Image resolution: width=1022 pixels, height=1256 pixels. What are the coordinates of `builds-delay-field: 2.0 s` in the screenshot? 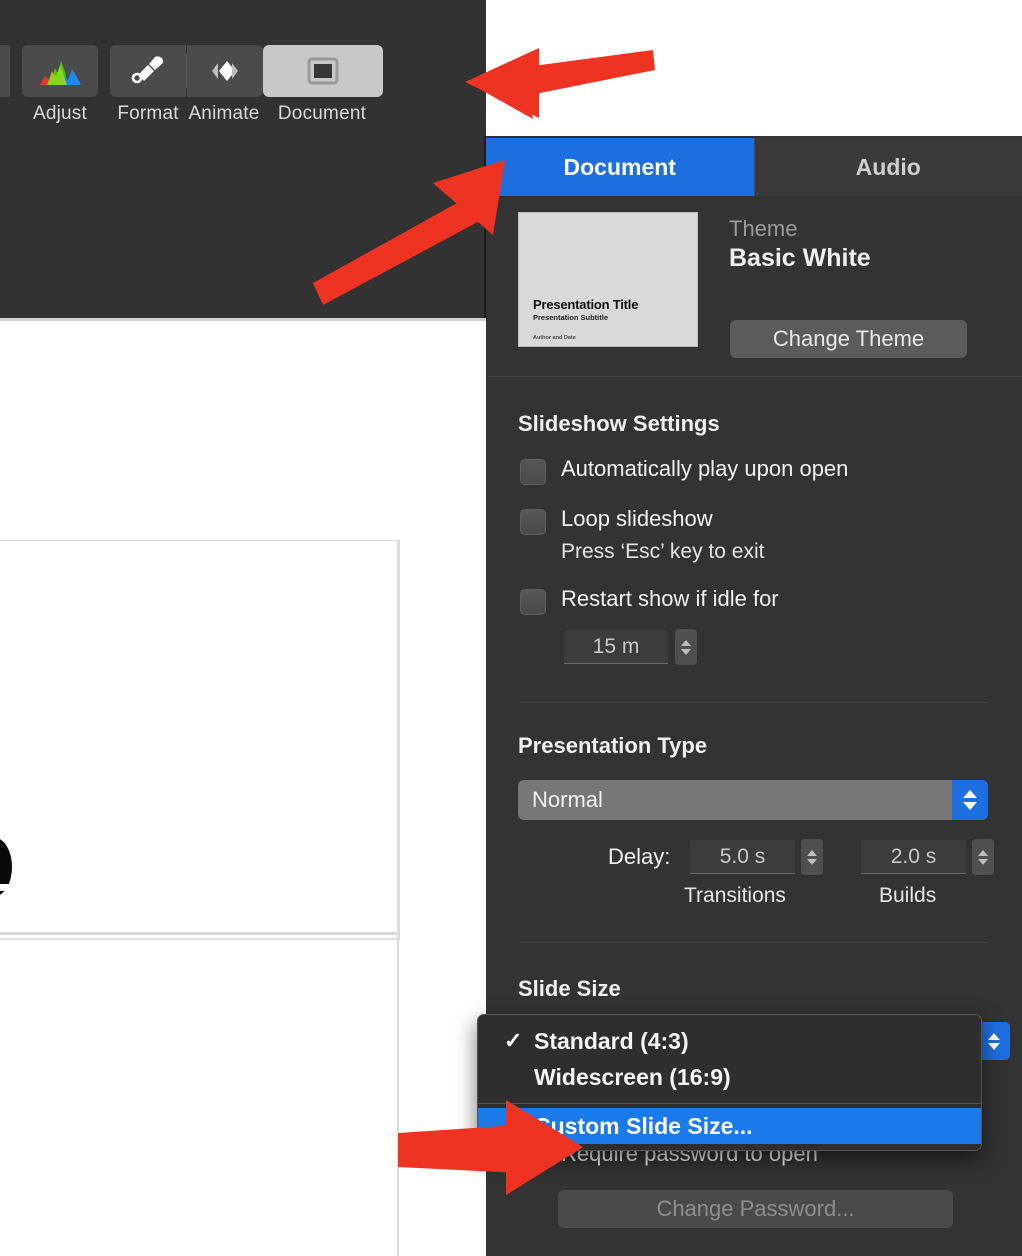 It's located at (913, 857).